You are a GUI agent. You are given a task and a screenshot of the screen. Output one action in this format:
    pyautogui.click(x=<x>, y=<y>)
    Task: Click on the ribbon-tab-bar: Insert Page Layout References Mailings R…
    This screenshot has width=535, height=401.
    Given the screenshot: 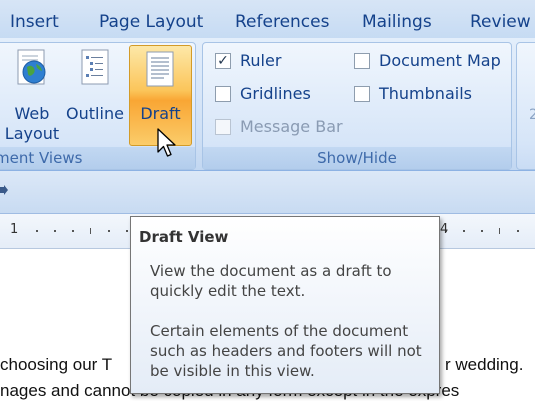 What is the action you would take?
    pyautogui.click(x=267, y=19)
    